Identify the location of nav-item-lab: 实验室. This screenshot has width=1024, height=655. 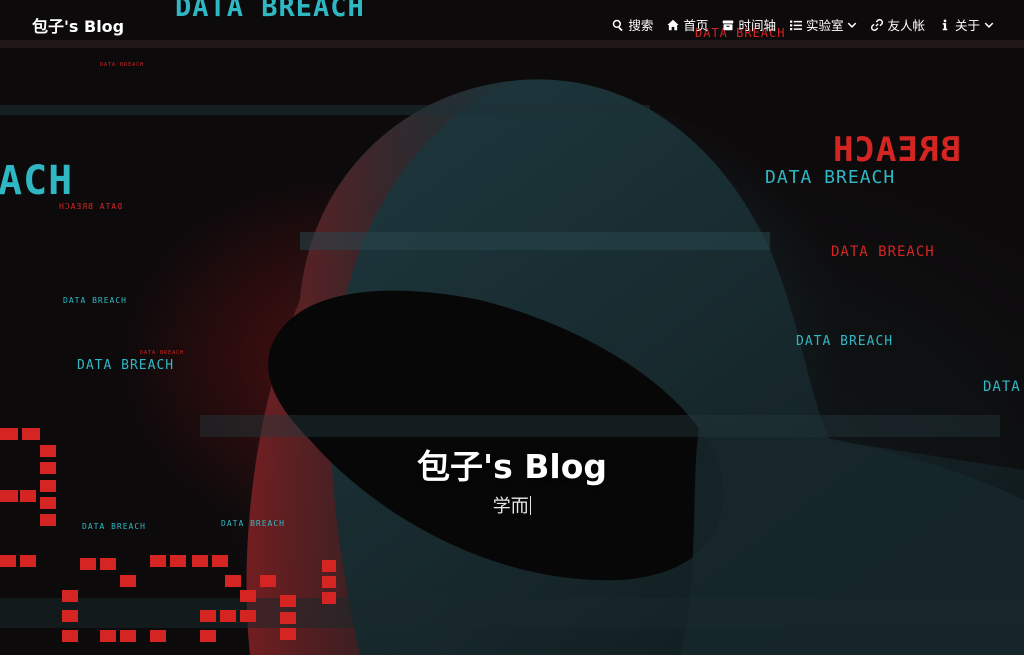
(823, 24).